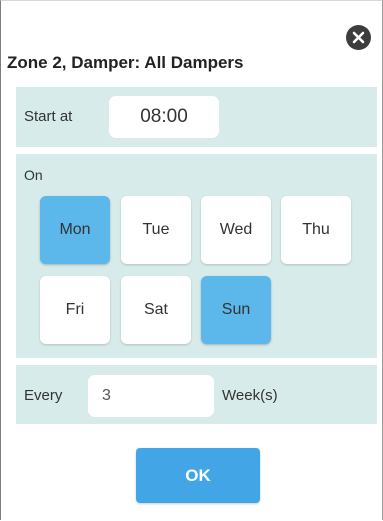 Image resolution: width=383 pixels, height=521 pixels. What do you see at coordinates (316, 230) in the screenshot?
I see `day-button-thu: Thu` at bounding box center [316, 230].